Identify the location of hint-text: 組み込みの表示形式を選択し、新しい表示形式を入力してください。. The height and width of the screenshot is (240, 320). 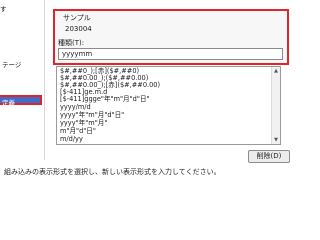
(112, 172).